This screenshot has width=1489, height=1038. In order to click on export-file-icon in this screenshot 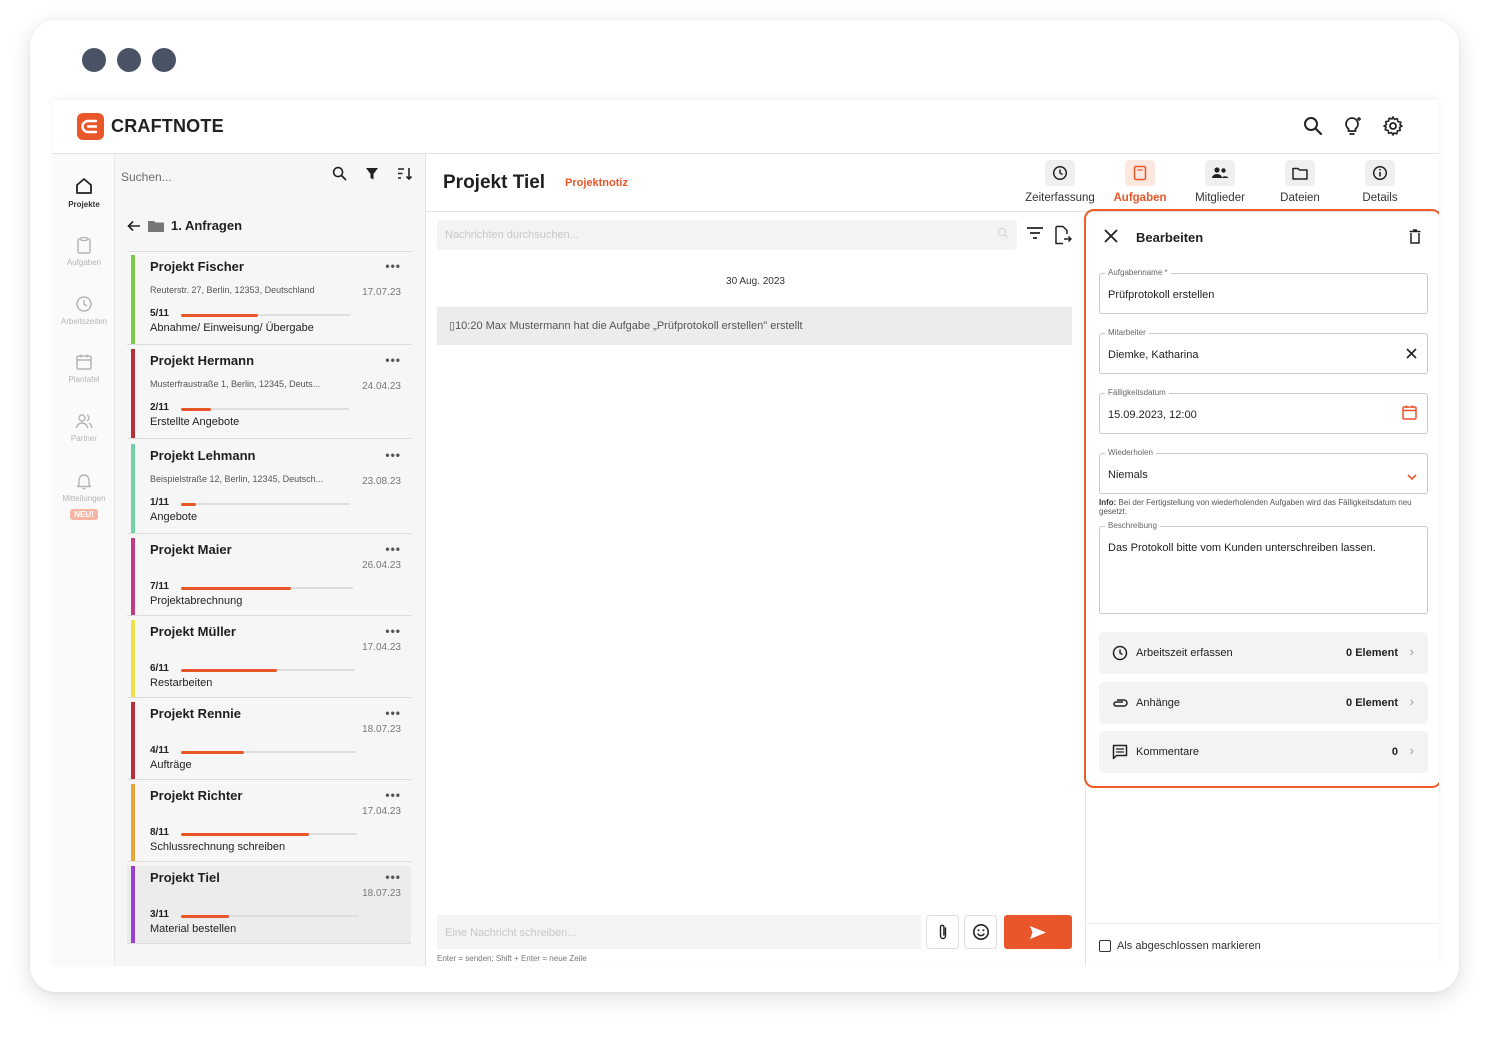, I will do `click(1063, 237)`.